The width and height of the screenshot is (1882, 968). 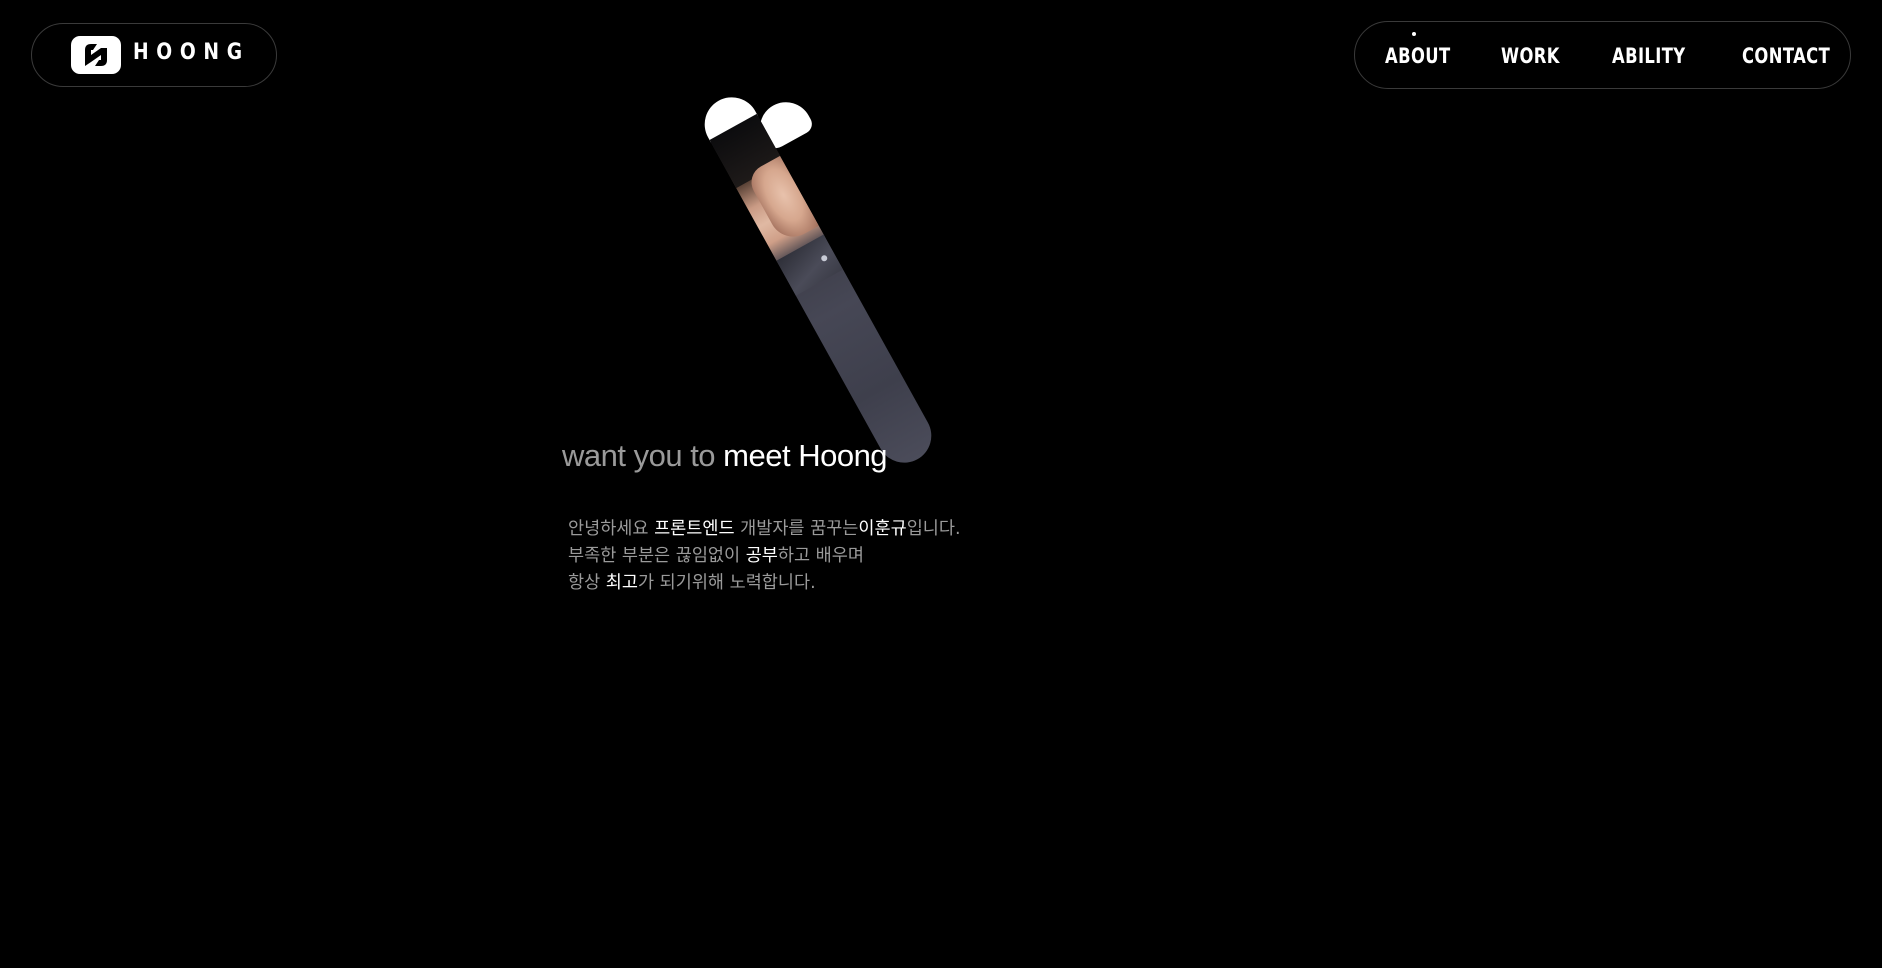 I want to click on hoong-h-logo-icon, so click(x=96, y=55).